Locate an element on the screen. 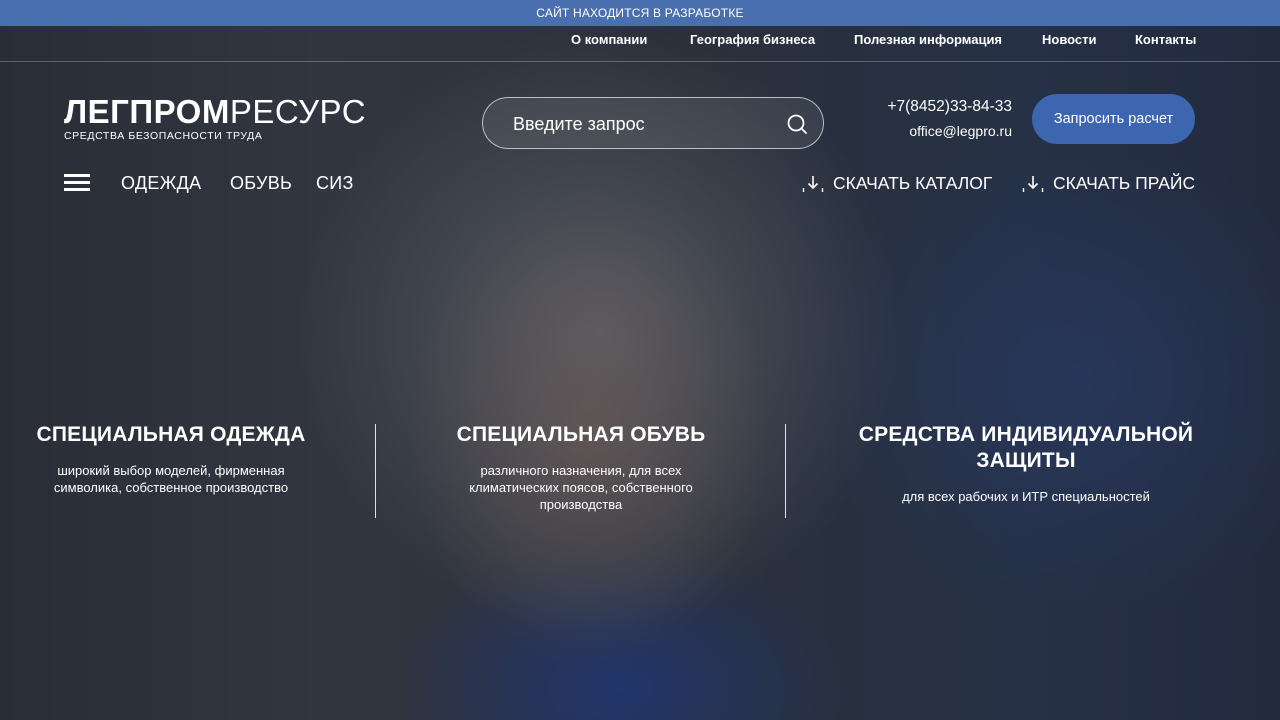 The image size is (1280, 720). download-price-link: СКАЧАТЬ ПРАЙС is located at coordinates (1109, 183).